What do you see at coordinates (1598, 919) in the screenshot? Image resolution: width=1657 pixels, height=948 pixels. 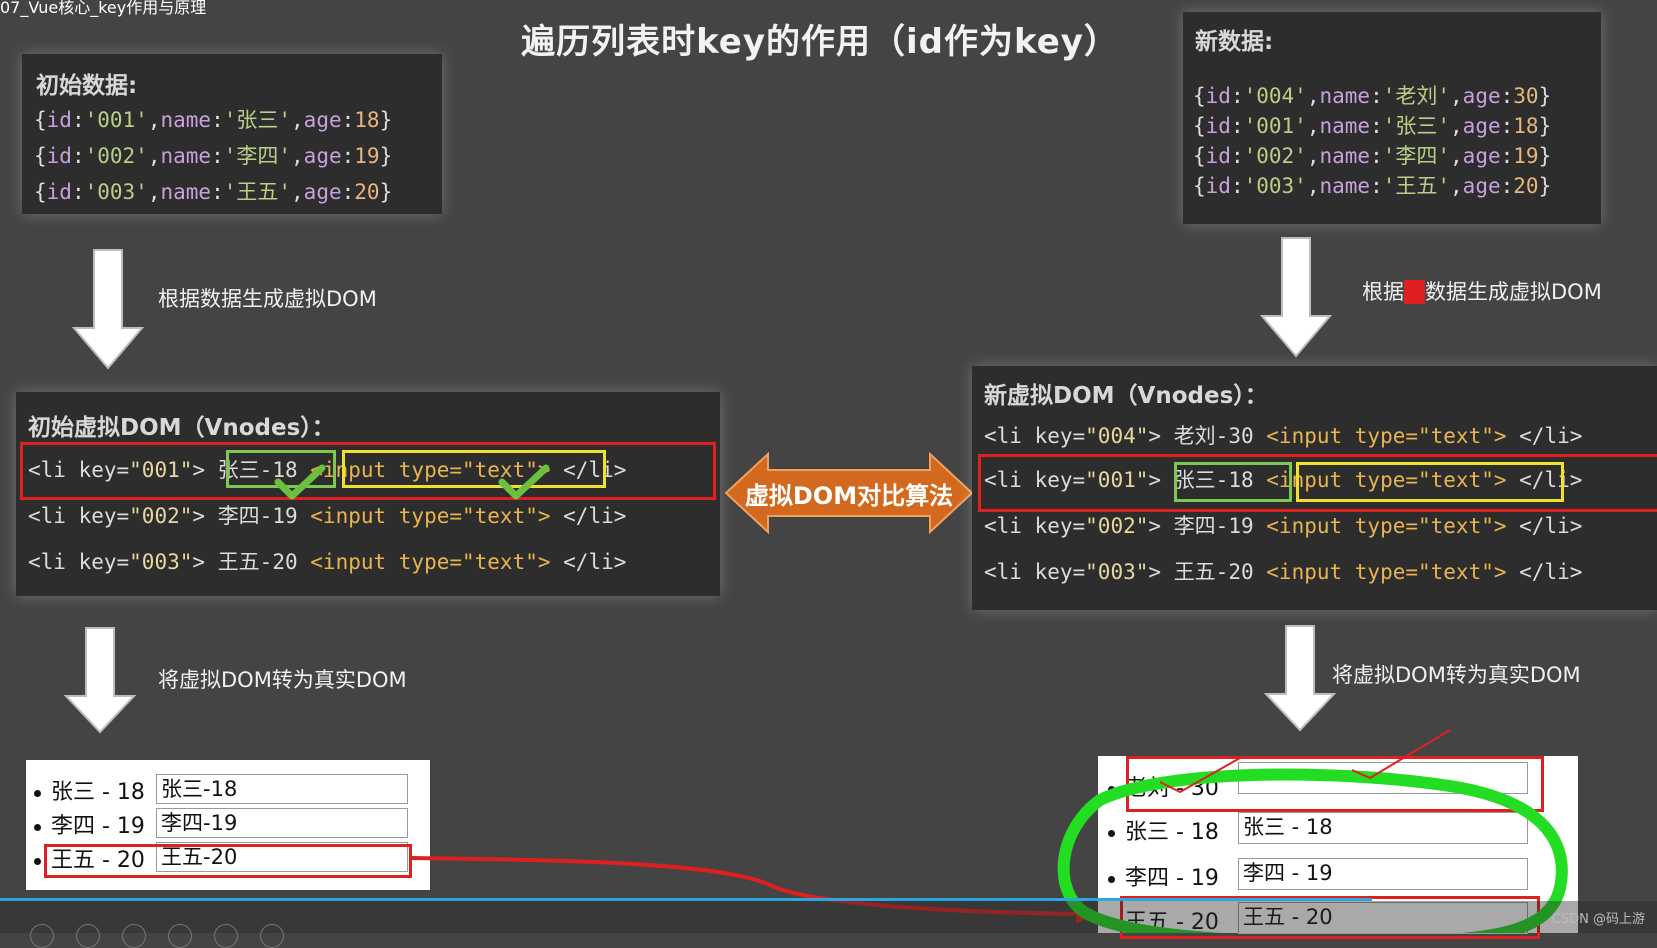 I see `watermark: CSDN @码上游` at bounding box center [1598, 919].